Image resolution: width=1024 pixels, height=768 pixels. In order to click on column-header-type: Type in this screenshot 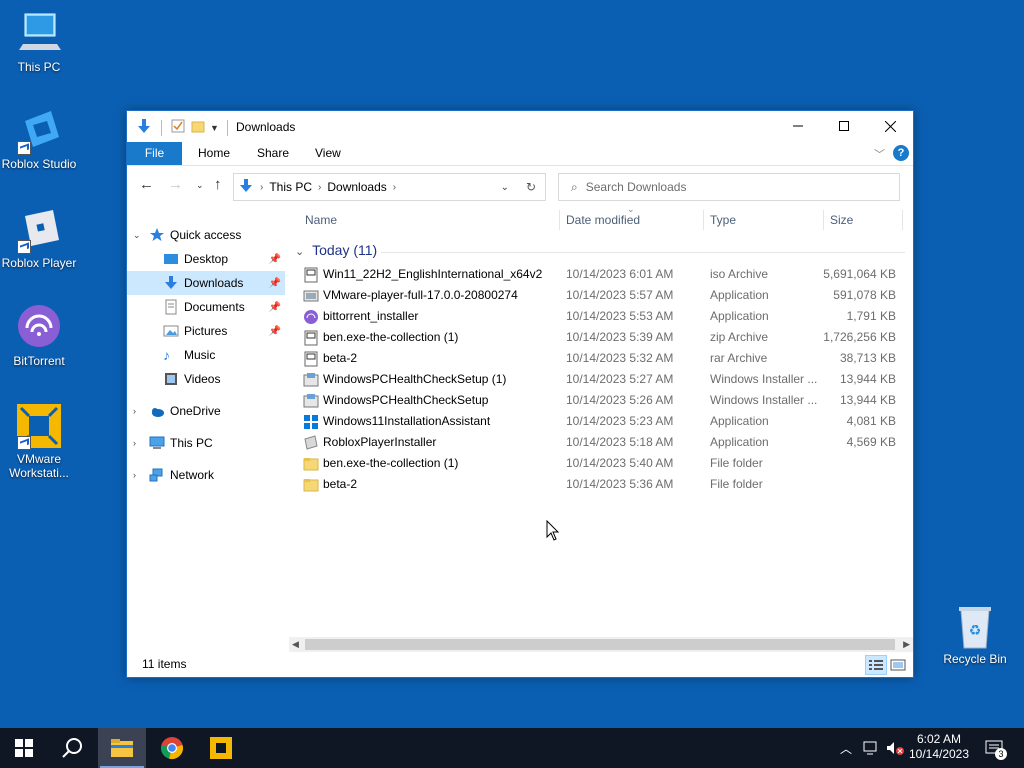, I will do `click(723, 220)`.